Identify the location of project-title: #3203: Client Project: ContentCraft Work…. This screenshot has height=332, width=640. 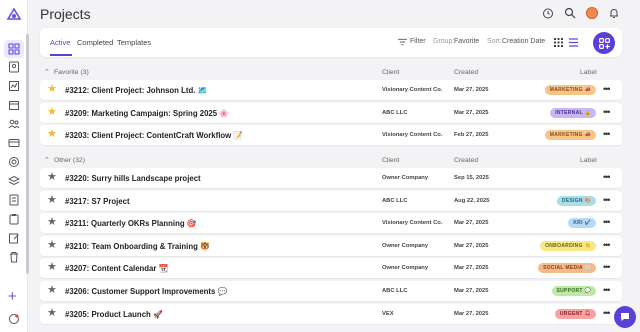
(154, 135).